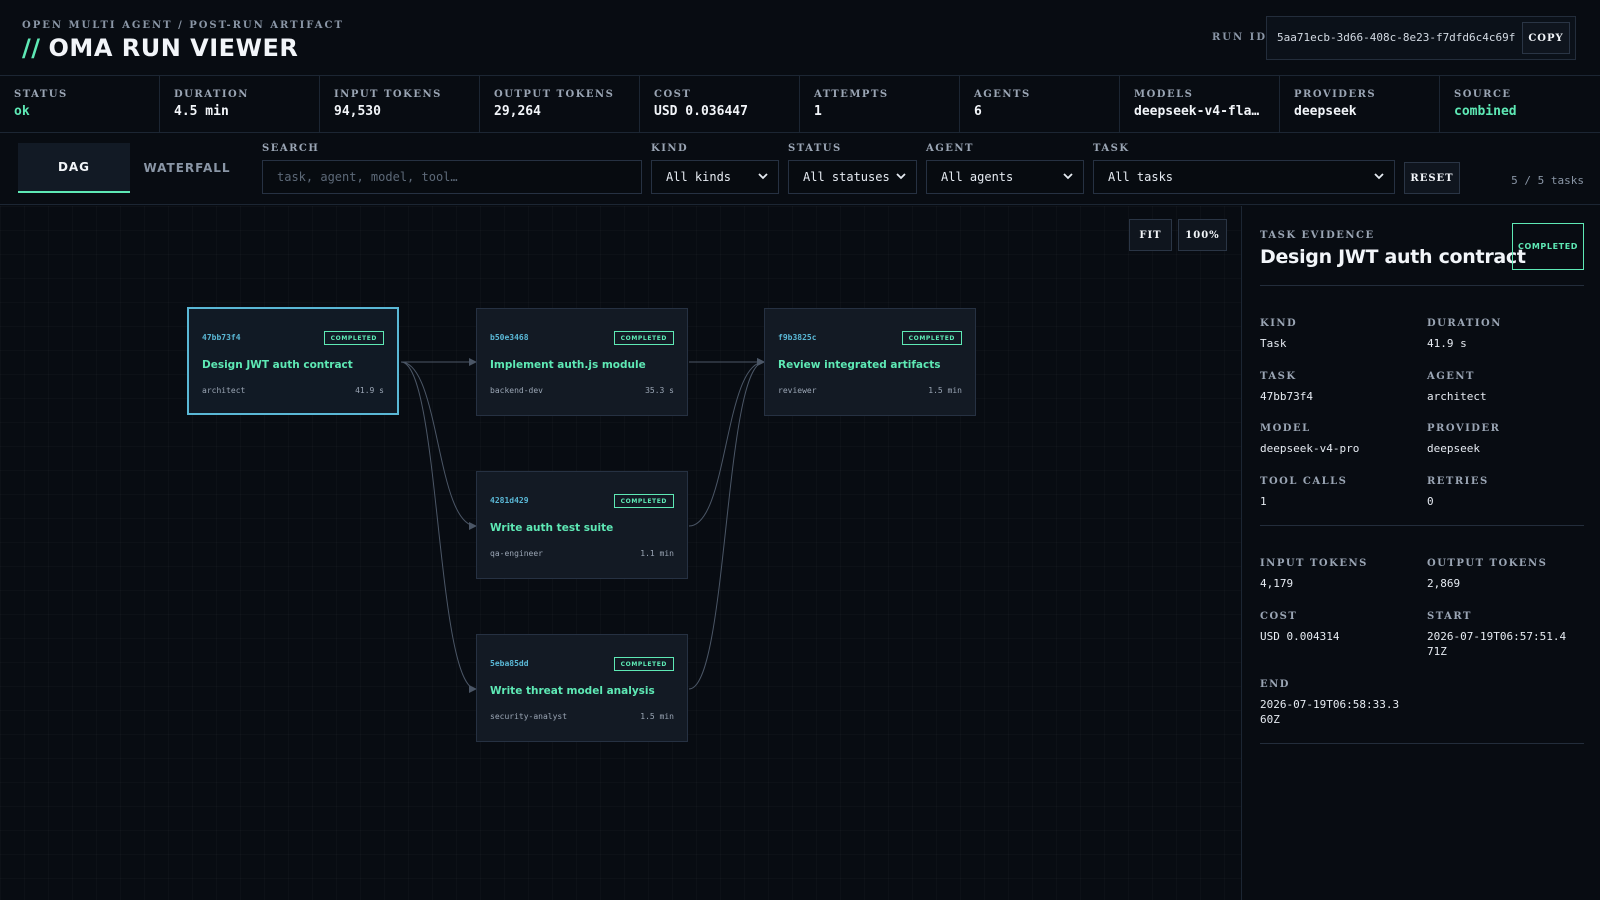 This screenshot has height=900, width=1600. Describe the element at coordinates (1444, 583) in the screenshot. I see `field-value: 2,869` at that location.